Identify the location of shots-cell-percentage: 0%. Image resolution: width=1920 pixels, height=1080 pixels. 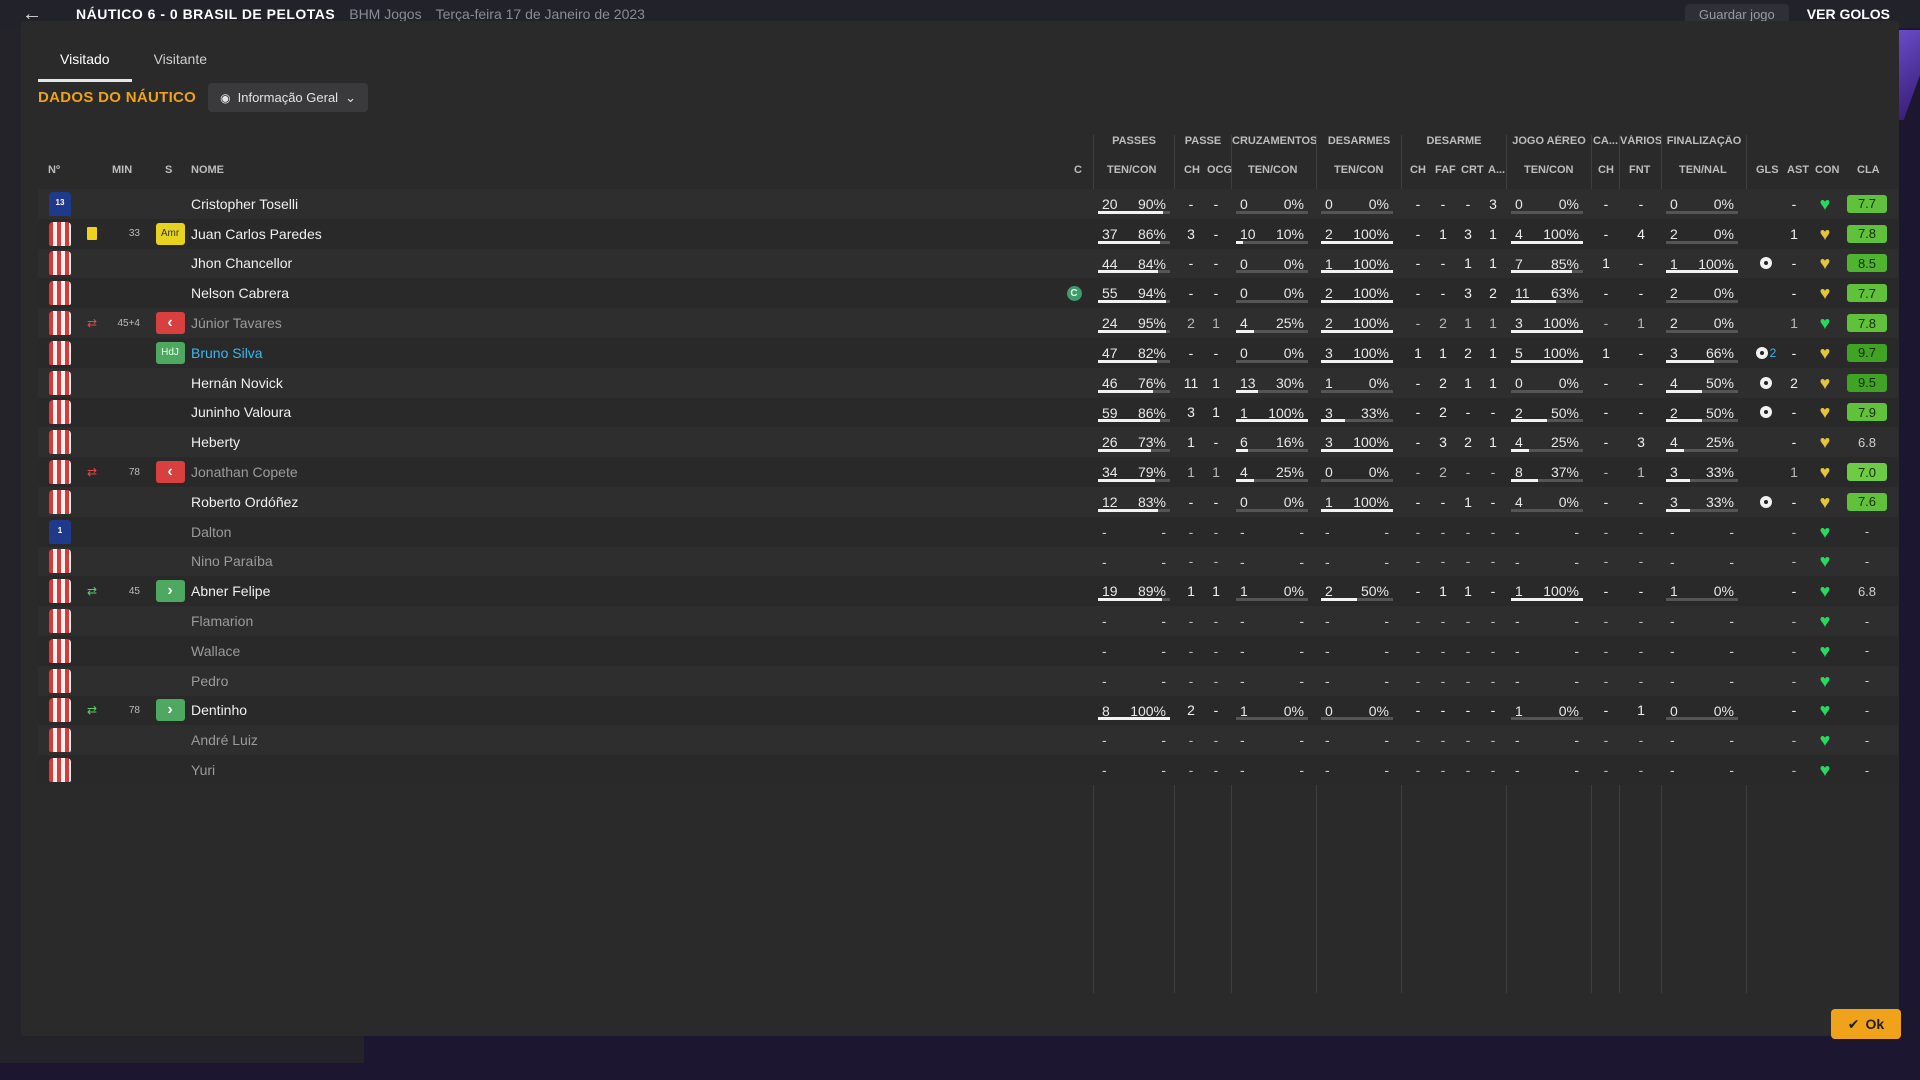
(1723, 323).